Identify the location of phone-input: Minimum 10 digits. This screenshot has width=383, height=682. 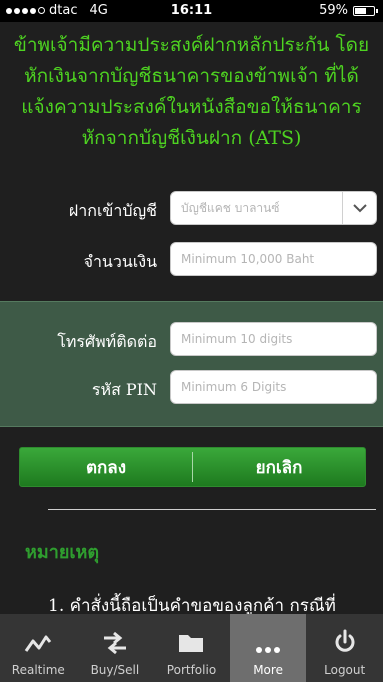
(273, 339).